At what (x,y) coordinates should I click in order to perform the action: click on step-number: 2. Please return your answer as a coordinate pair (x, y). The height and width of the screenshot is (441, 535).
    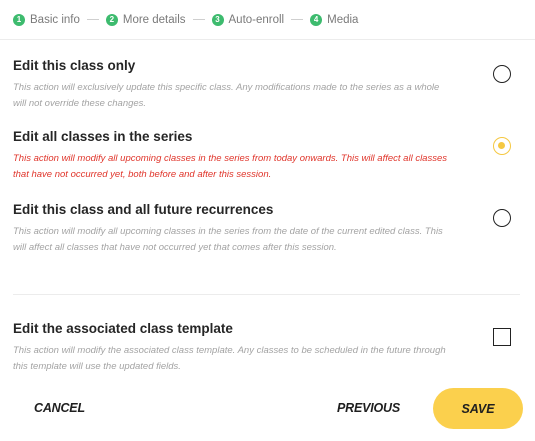
    Looking at the image, I should click on (112, 19).